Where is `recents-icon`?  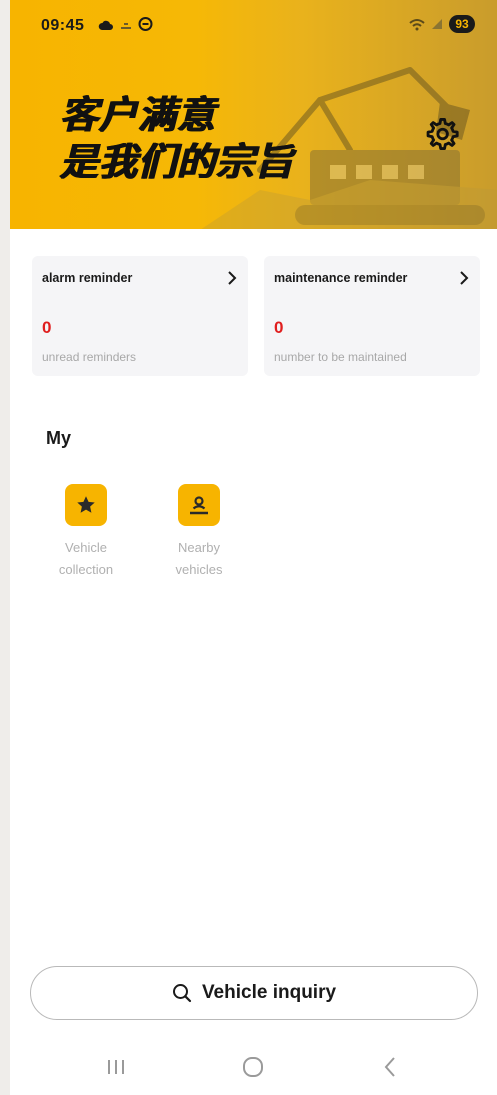
recents-icon is located at coordinates (116, 1067).